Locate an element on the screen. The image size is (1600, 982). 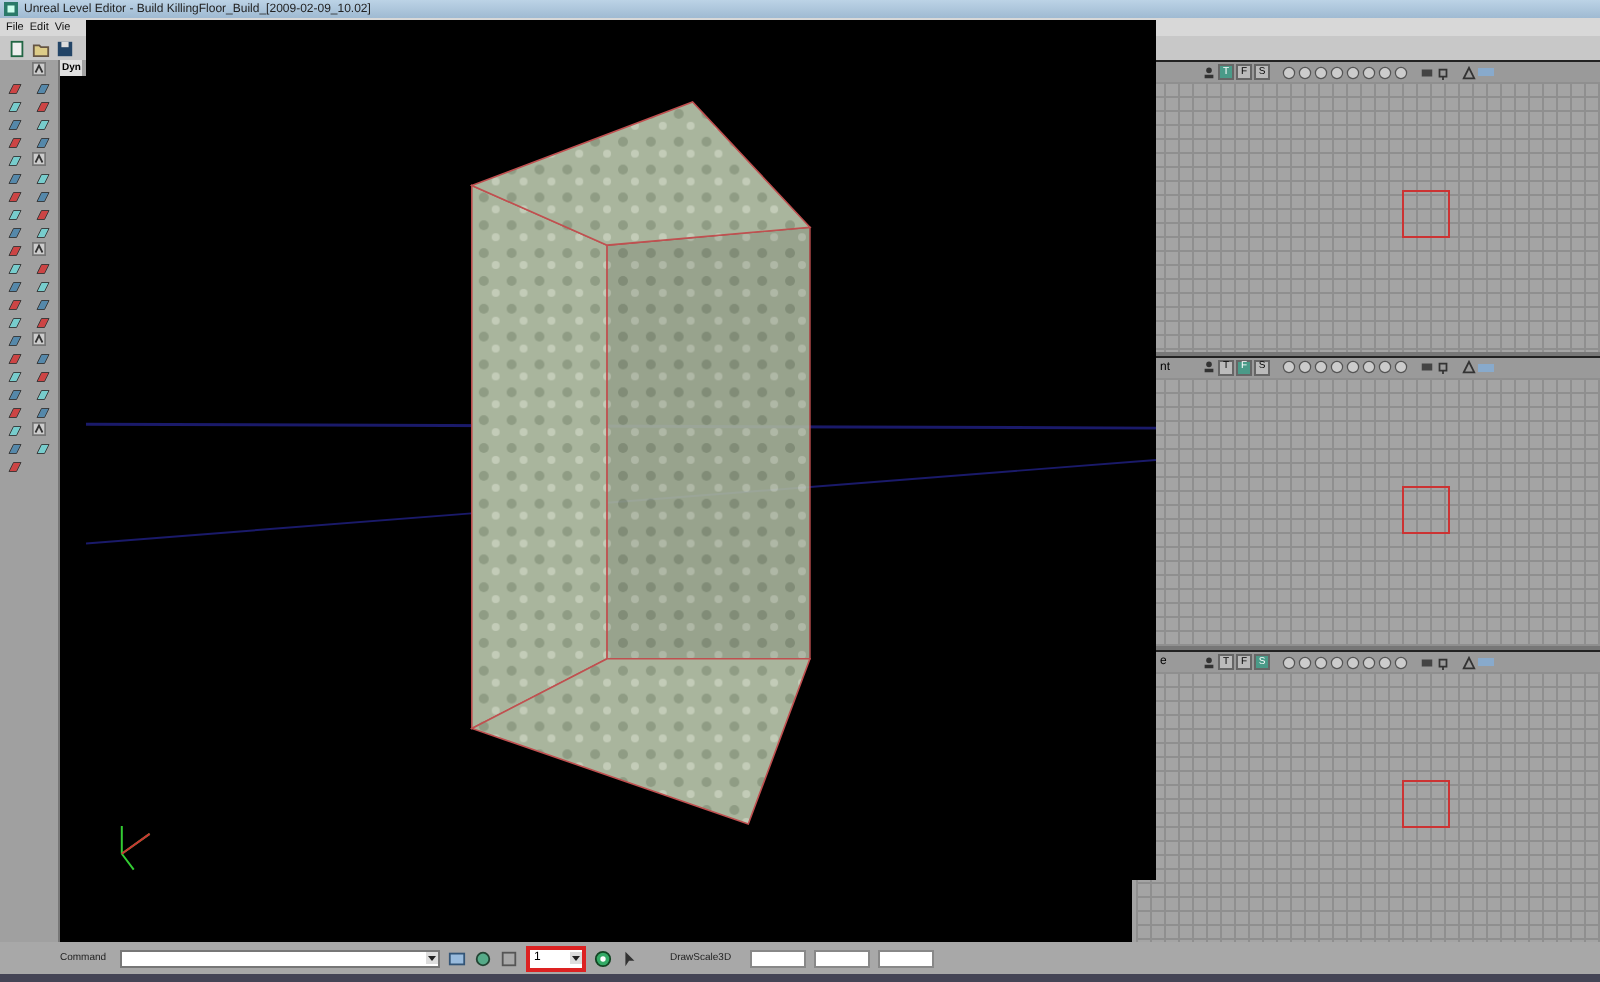
axis-gizmo-icon is located at coordinates (135, 847).